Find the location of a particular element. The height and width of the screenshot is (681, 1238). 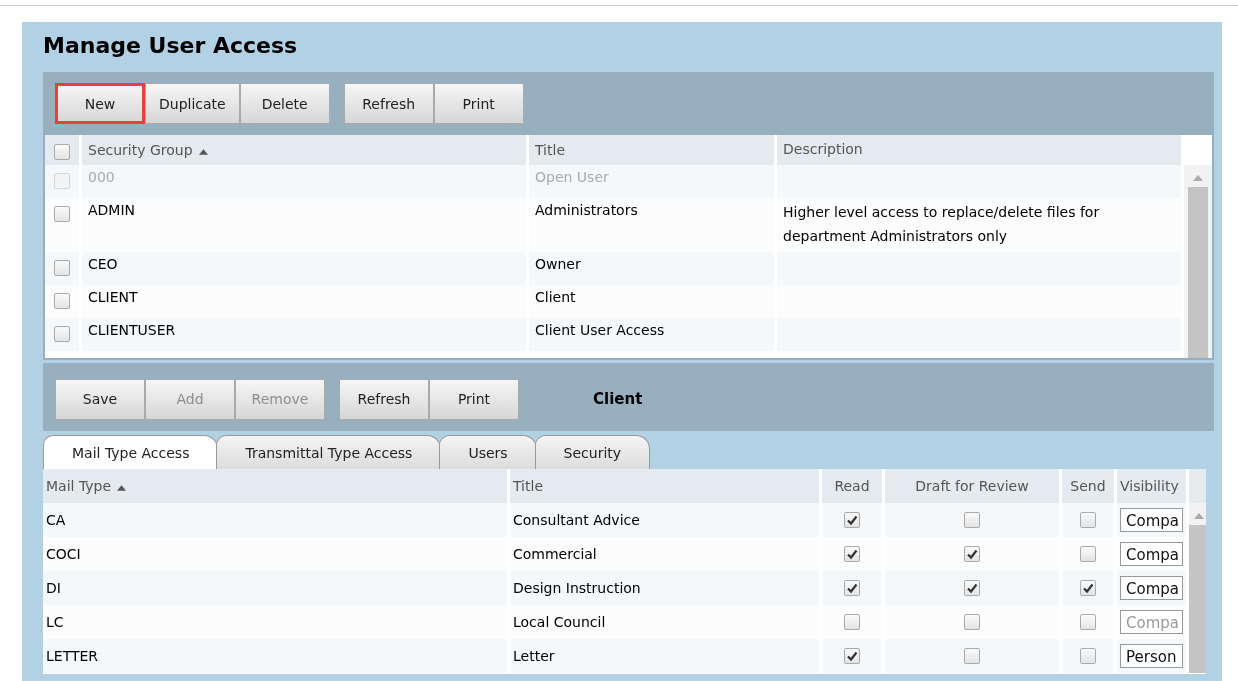

table-cell: CLIENTUSER is located at coordinates (132, 330).